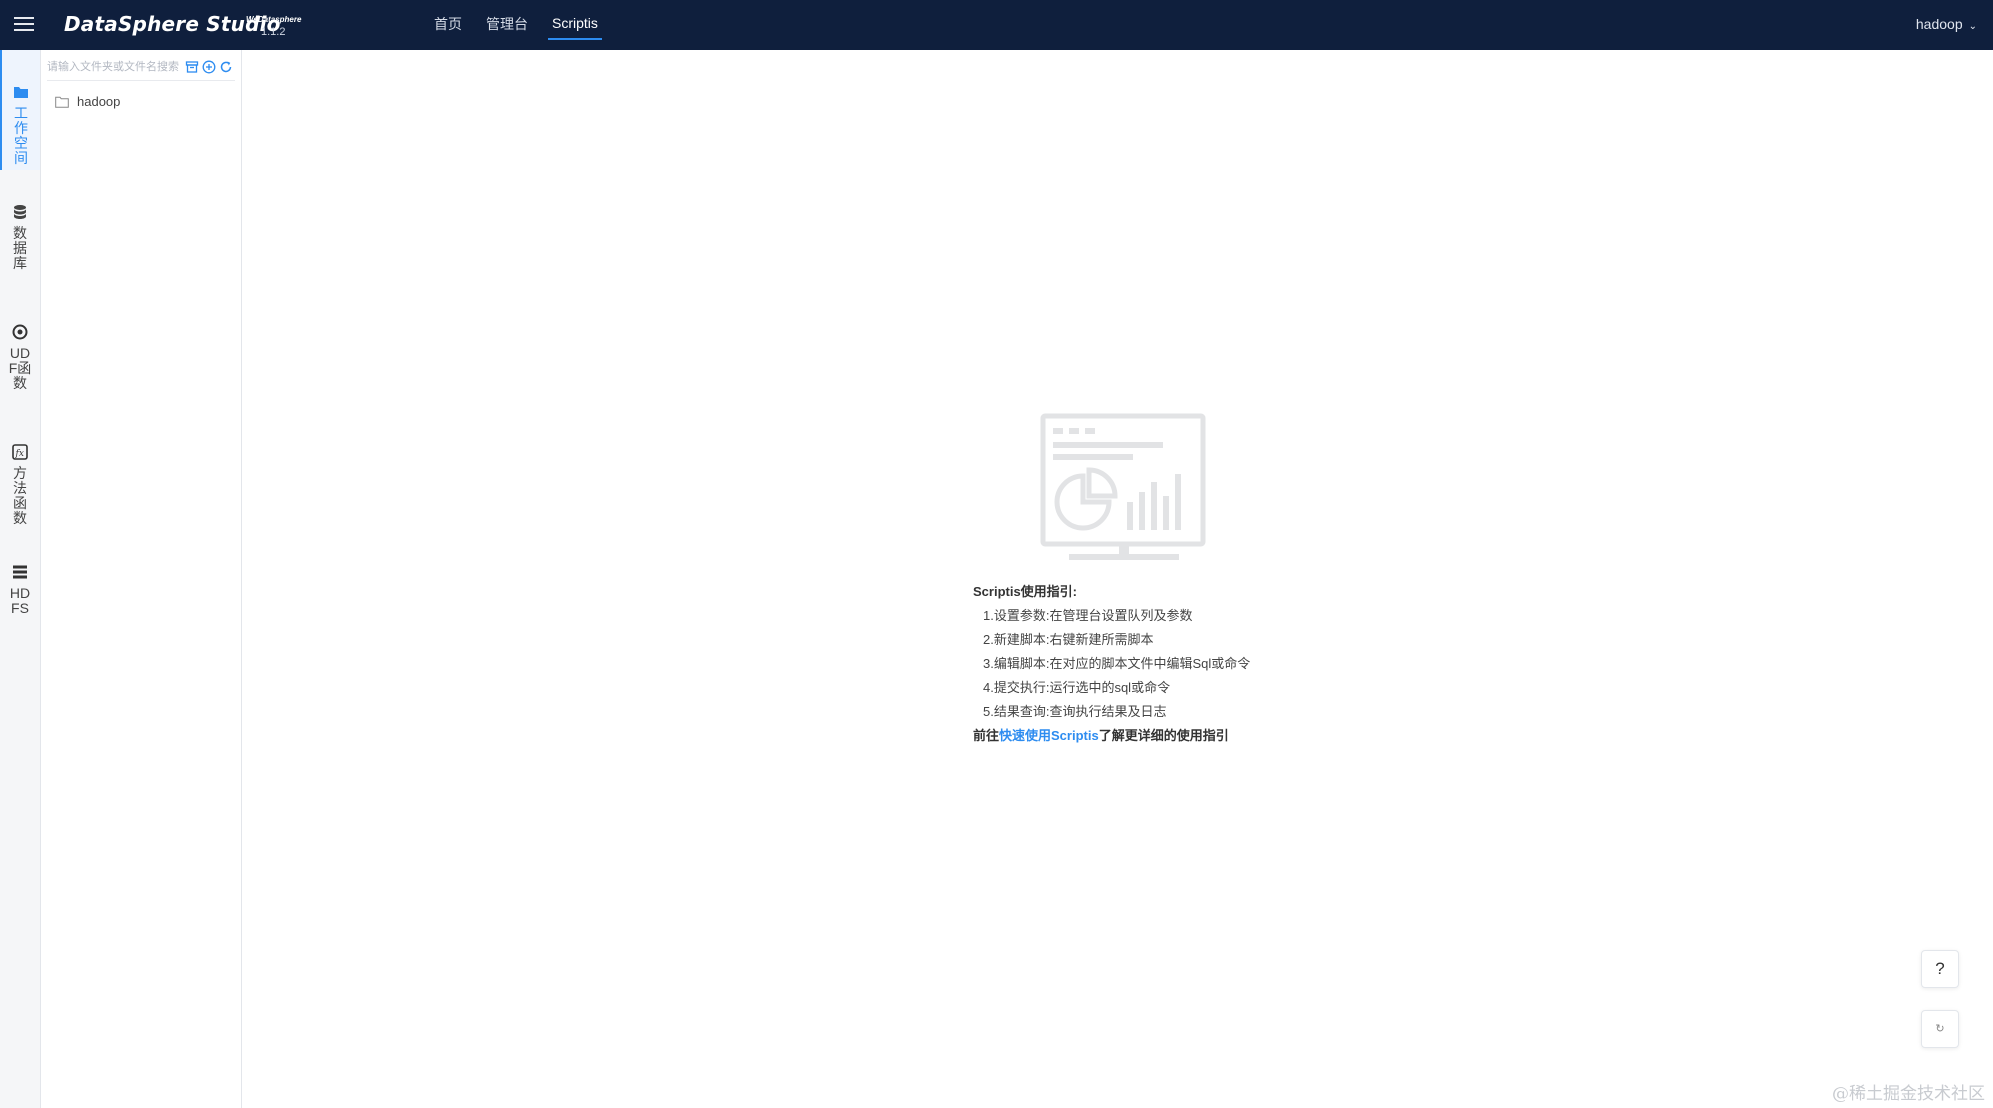  Describe the element at coordinates (1972, 26) in the screenshot. I see `chevron-down-icon: ⌄` at that location.